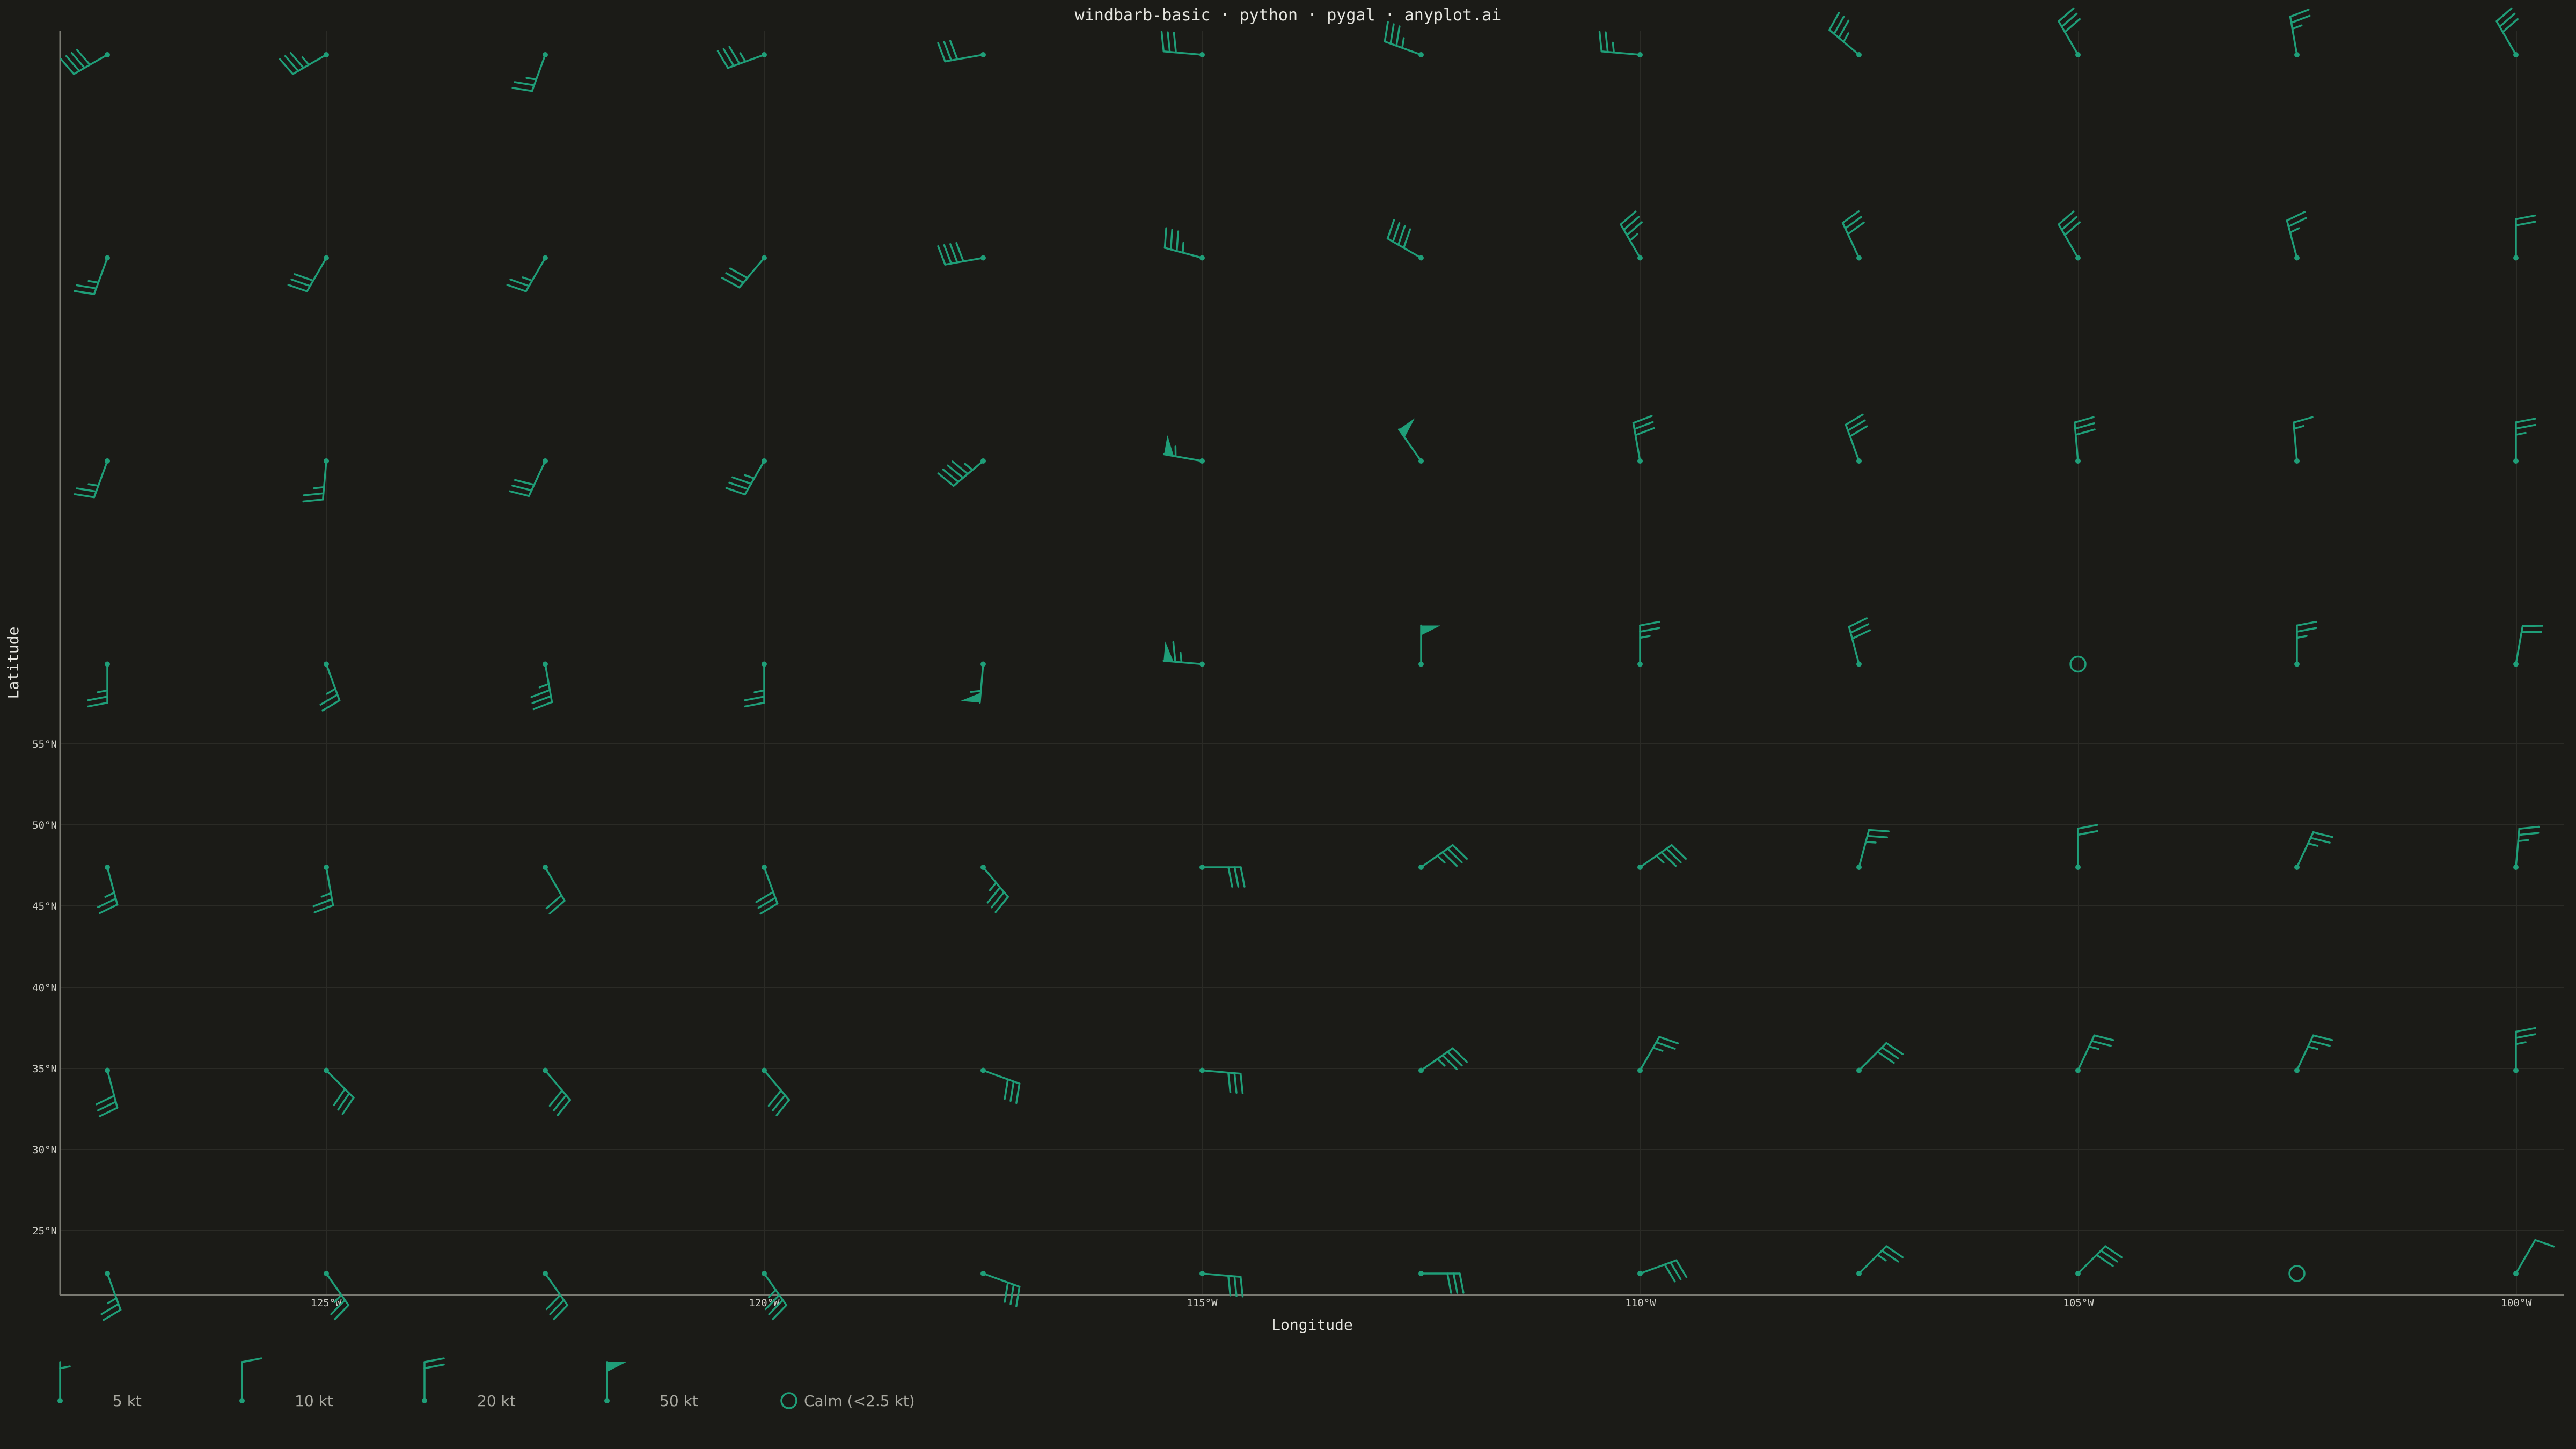  What do you see at coordinates (496, 1401) in the screenshot?
I see `legend-label: 20 kt` at bounding box center [496, 1401].